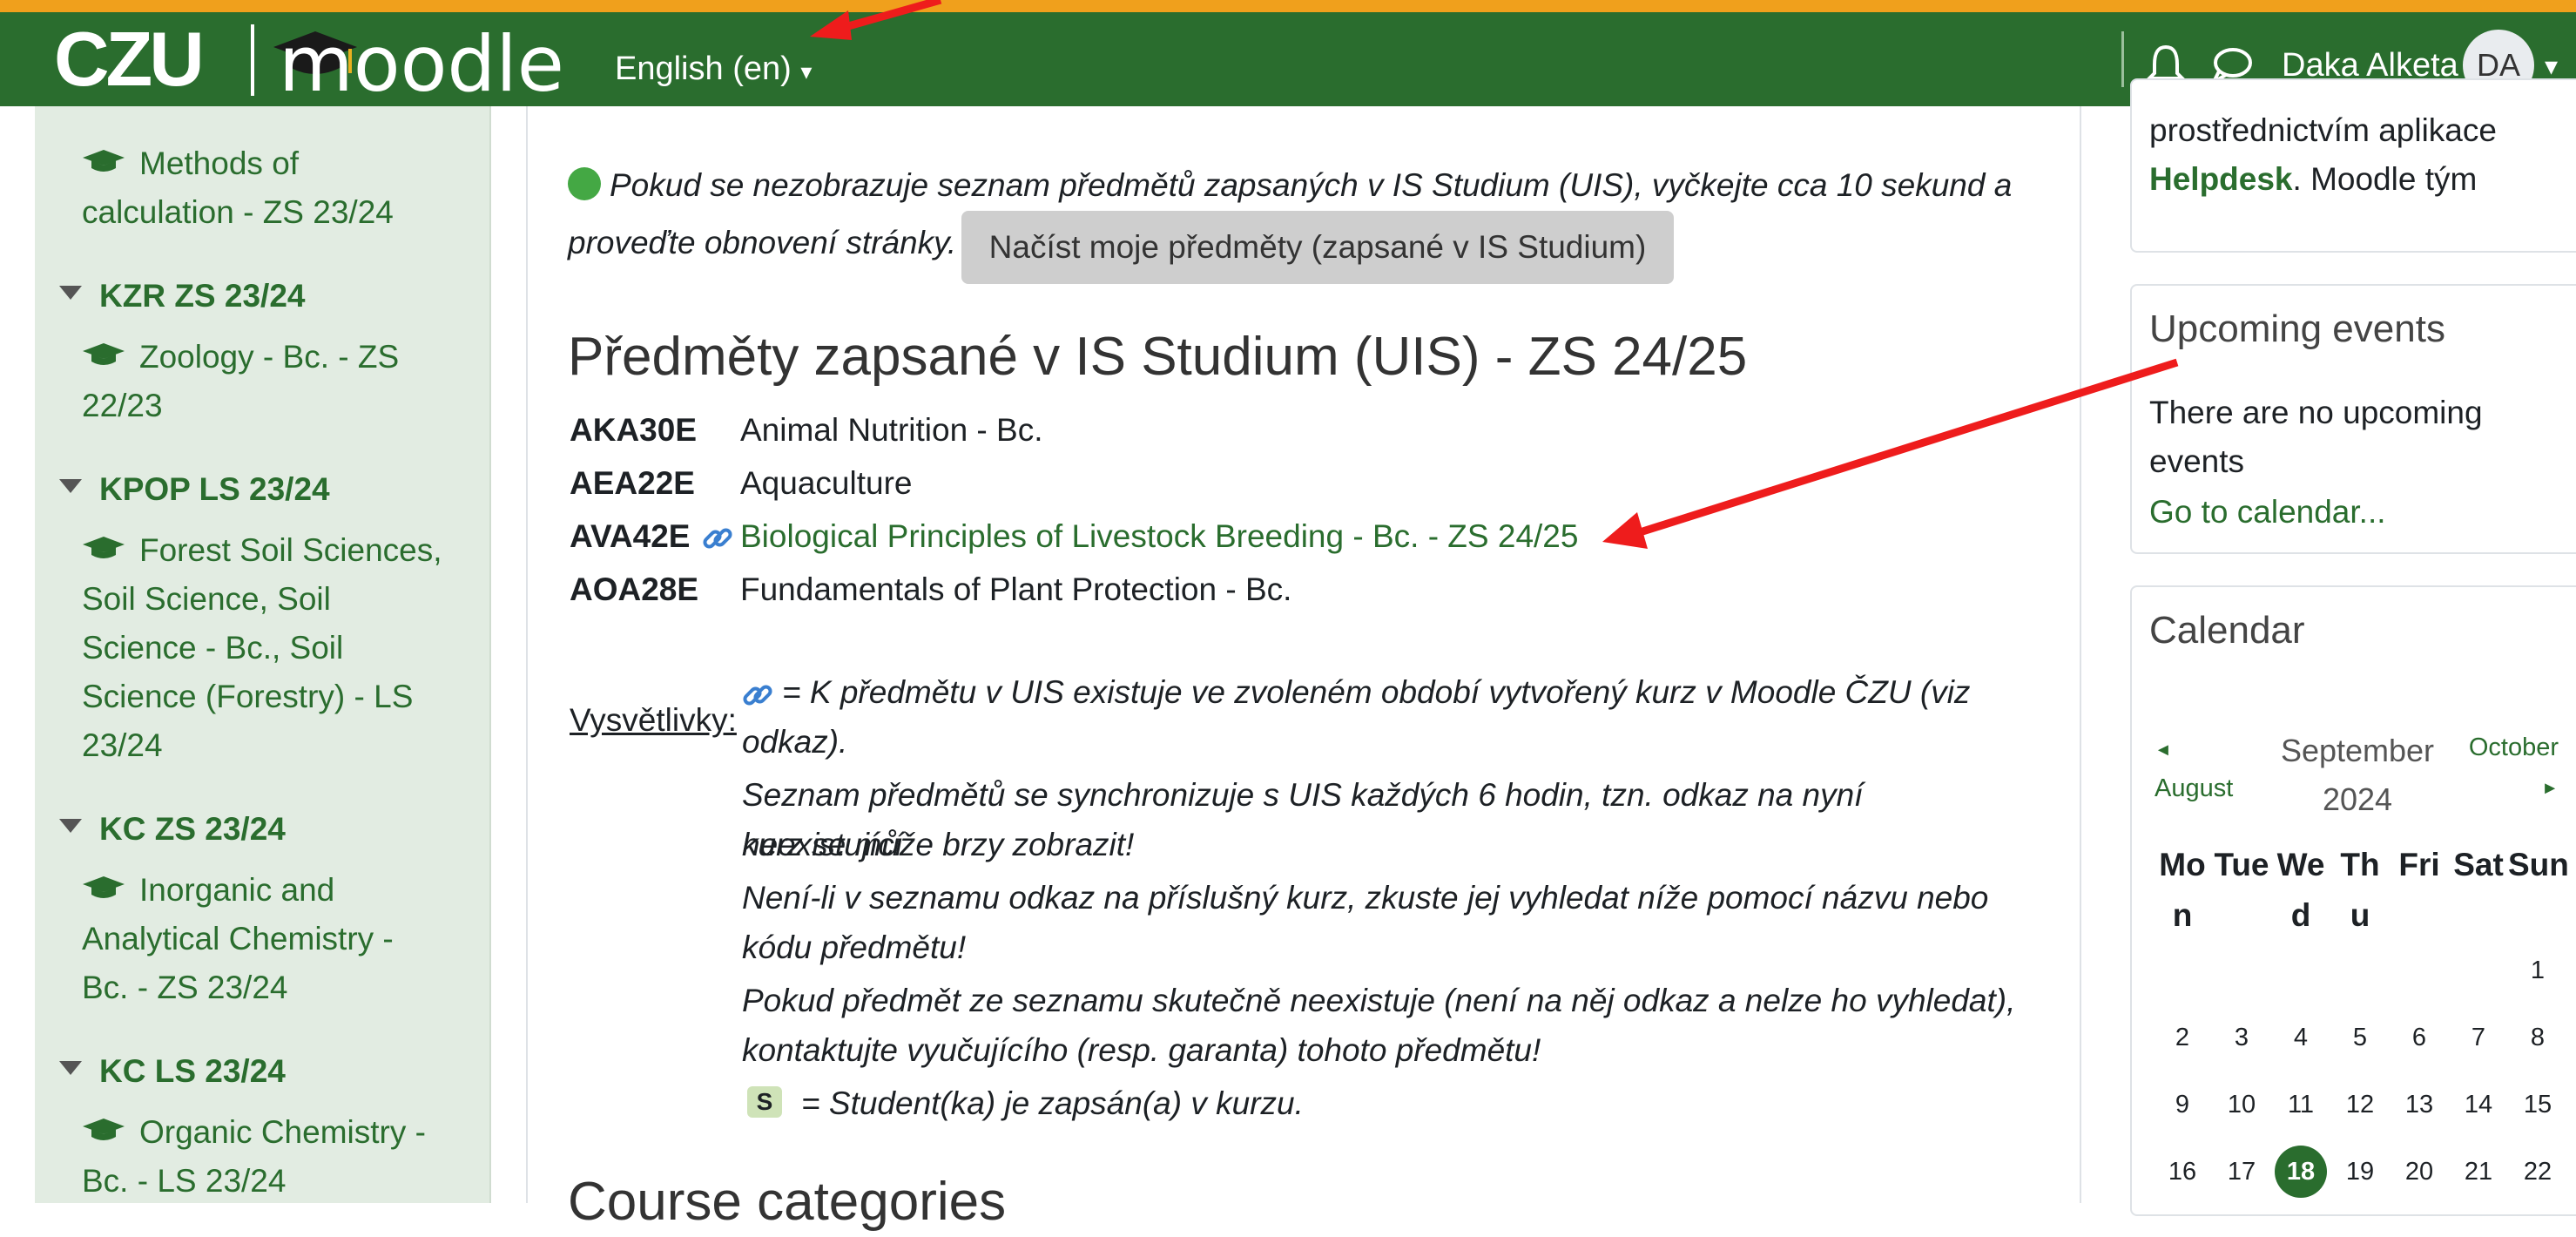 This screenshot has height=1237, width=2576. Describe the element at coordinates (2241, 1104) in the screenshot. I see `calendar-day: 10` at that location.